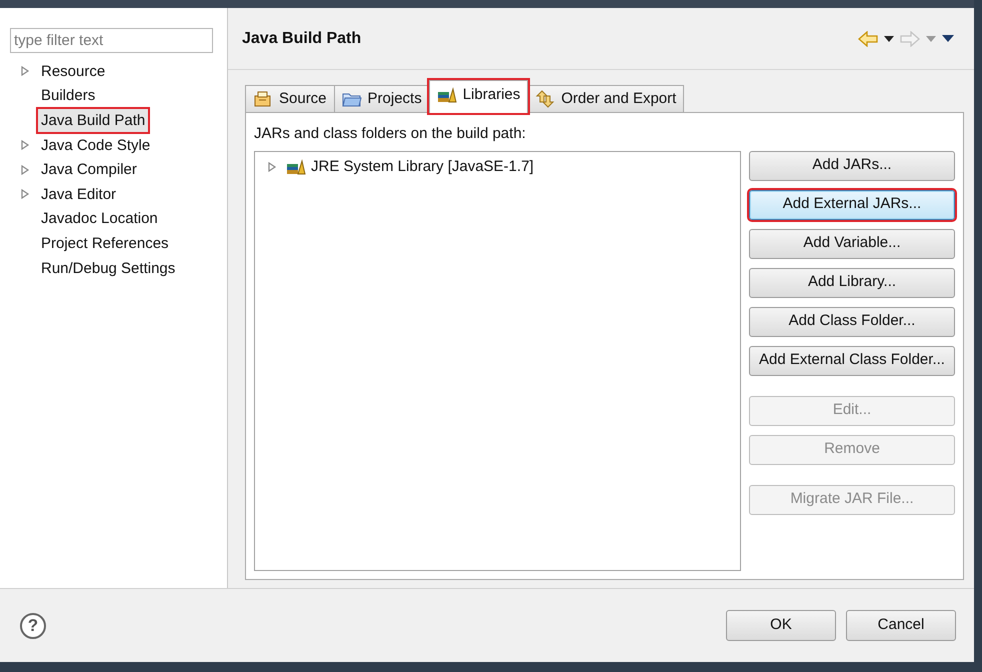 Image resolution: width=982 pixels, height=672 pixels. What do you see at coordinates (108, 268) in the screenshot?
I see `tree-item: Run/Debug Settings` at bounding box center [108, 268].